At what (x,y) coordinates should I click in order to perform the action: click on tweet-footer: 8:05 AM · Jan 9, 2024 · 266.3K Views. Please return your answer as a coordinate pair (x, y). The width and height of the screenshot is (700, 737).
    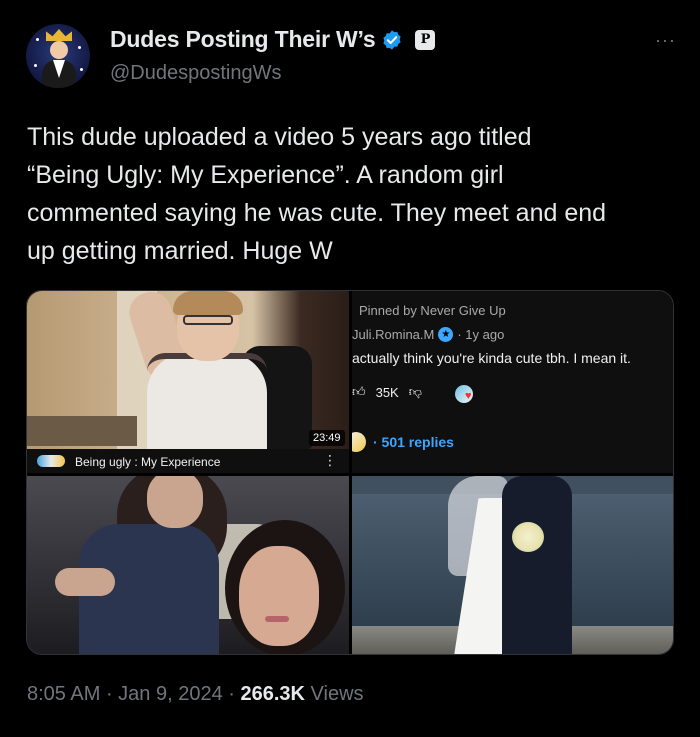
    Looking at the image, I should click on (195, 694).